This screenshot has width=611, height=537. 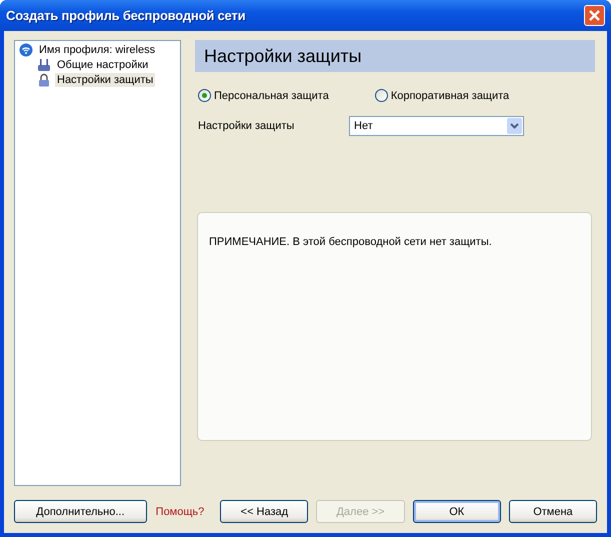 What do you see at coordinates (102, 65) in the screenshot?
I see `tree-item: Общие настройки` at bounding box center [102, 65].